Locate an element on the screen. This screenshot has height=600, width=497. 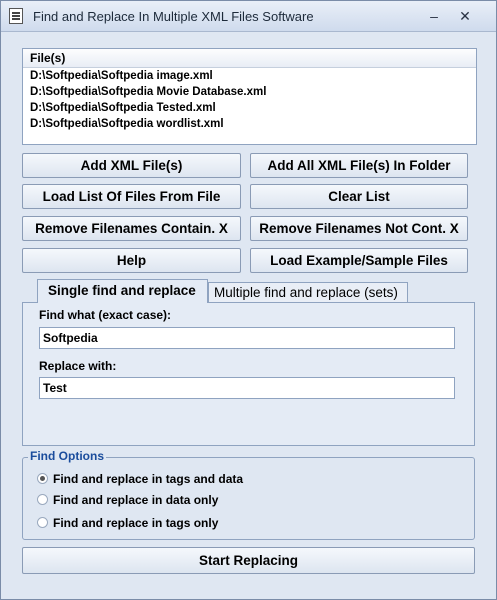
find-label: Find what (exact case): is located at coordinates (105, 315).